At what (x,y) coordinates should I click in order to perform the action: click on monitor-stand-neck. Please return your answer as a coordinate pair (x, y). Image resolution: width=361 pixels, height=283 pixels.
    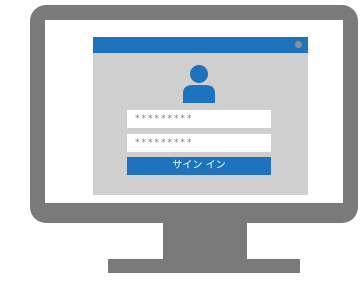
    Looking at the image, I should click on (205, 241).